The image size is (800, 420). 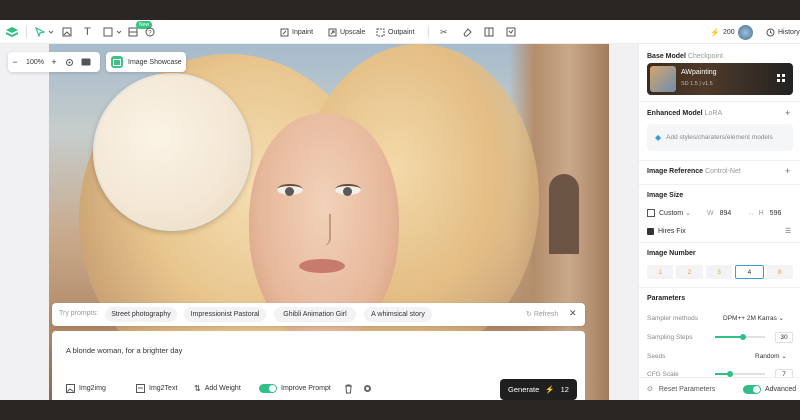 What do you see at coordinates (225, 314) in the screenshot?
I see `prompt-chip: Impressionist Pastoral` at bounding box center [225, 314].